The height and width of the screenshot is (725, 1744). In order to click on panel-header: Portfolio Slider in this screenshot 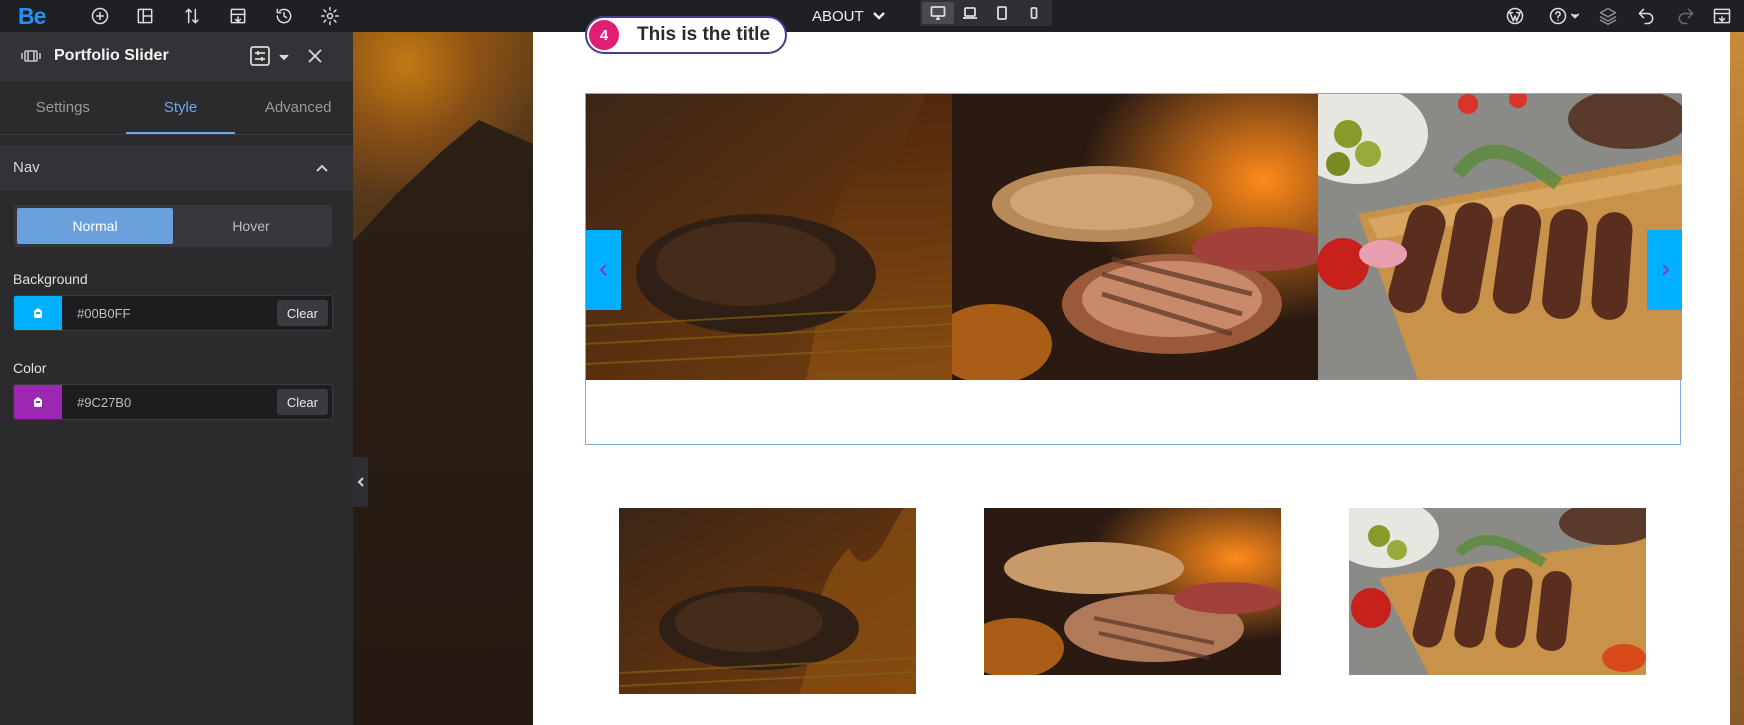, I will do `click(176, 56)`.